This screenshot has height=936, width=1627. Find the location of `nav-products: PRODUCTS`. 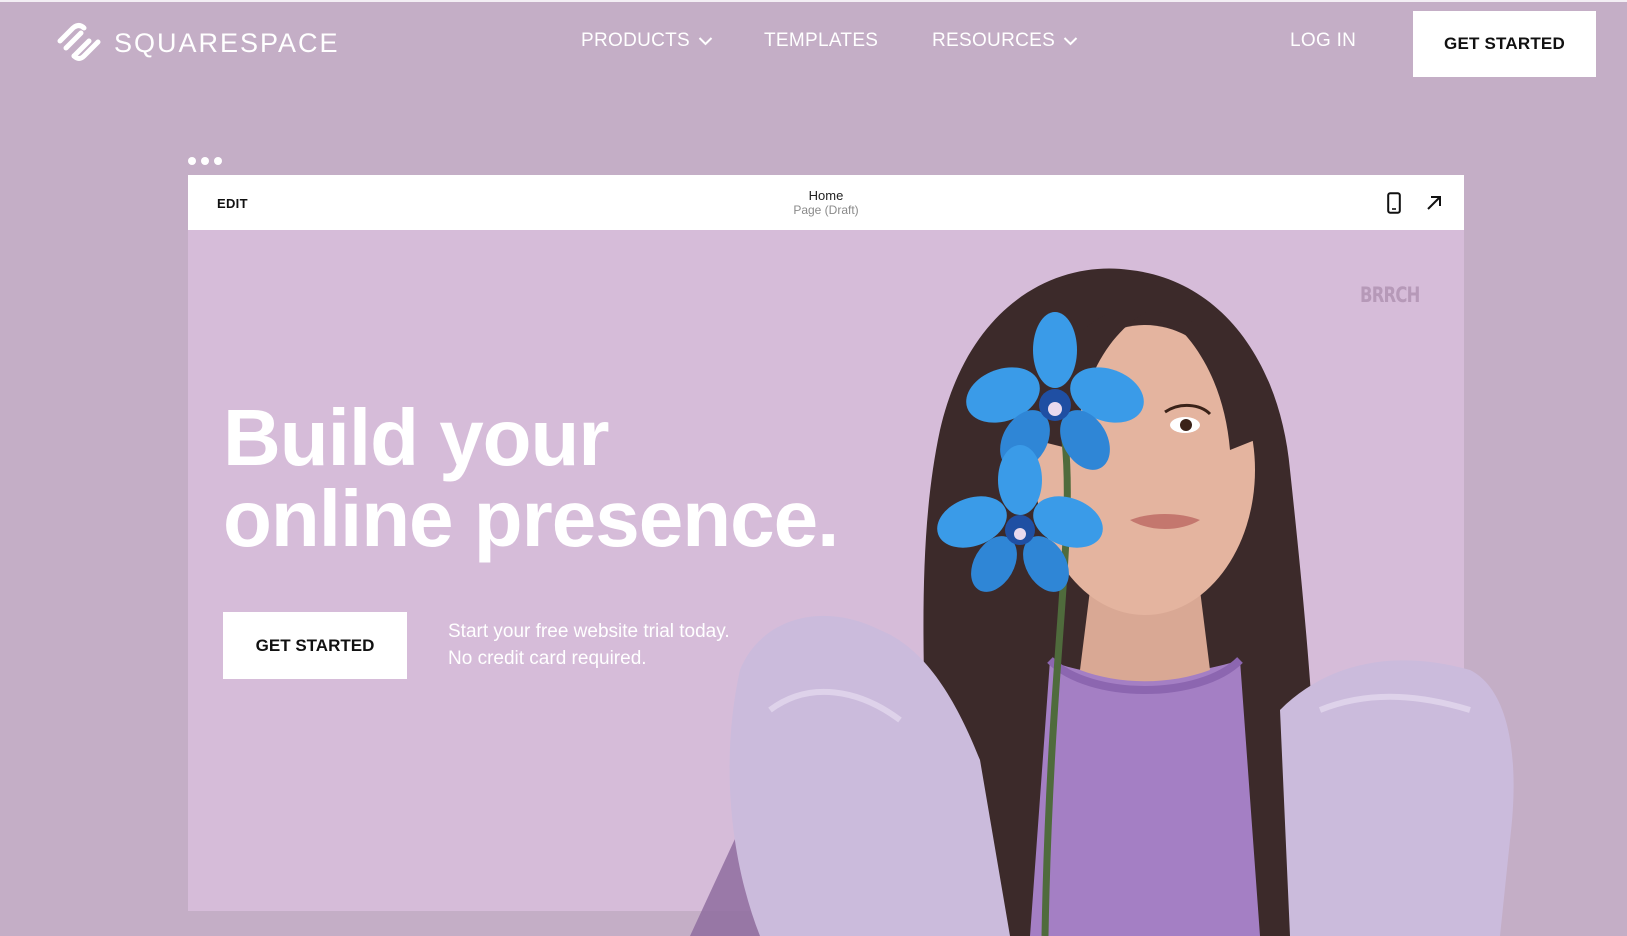

nav-products: PRODUCTS is located at coordinates (647, 41).